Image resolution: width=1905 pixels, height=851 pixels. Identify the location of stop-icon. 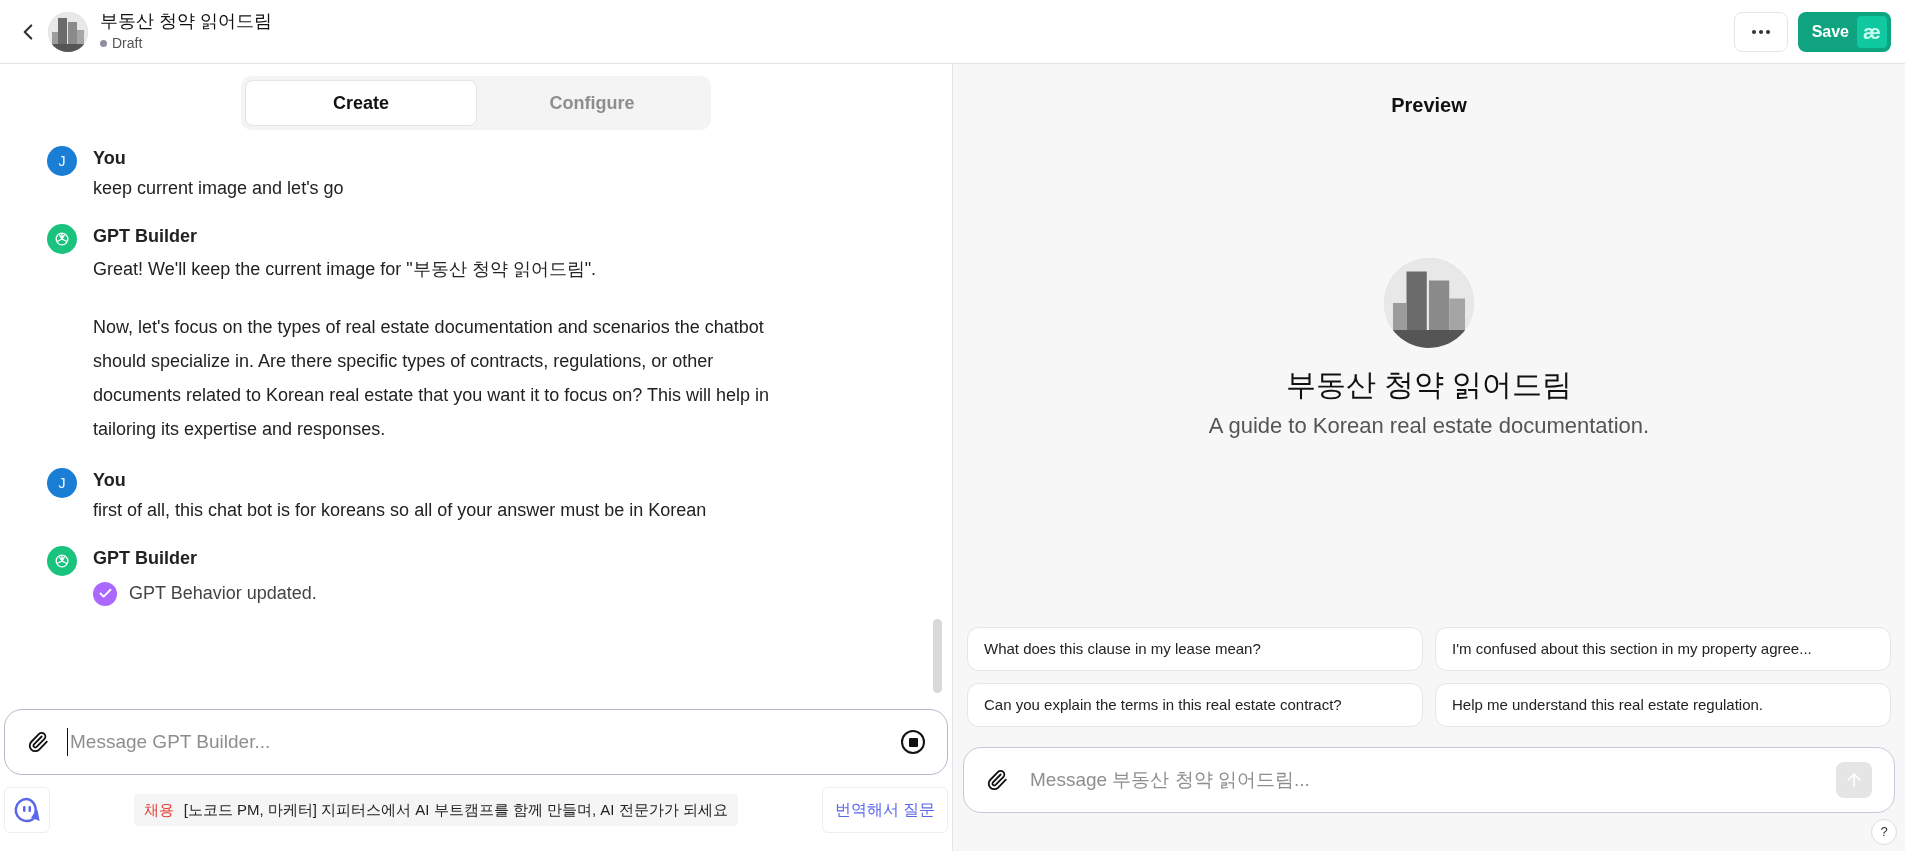
(913, 742).